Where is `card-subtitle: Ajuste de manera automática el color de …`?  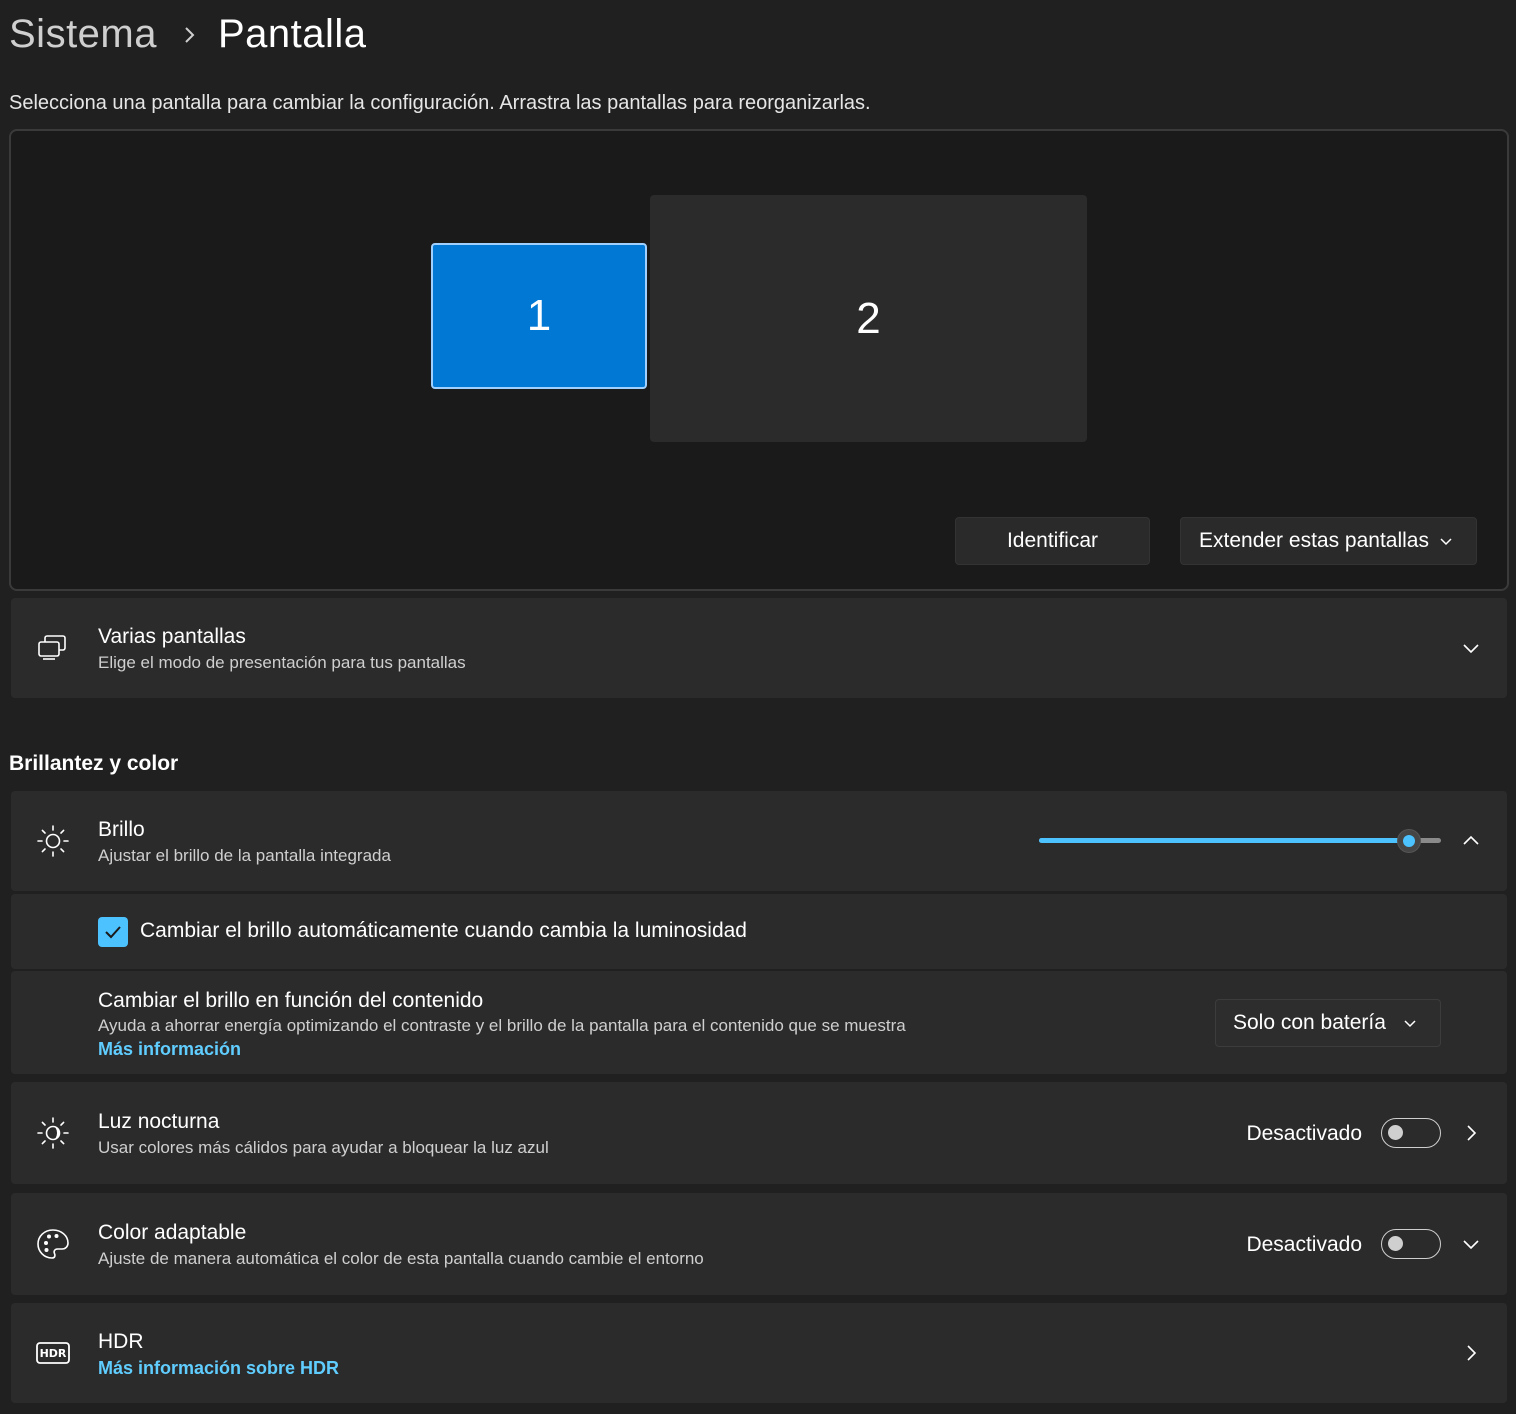 card-subtitle: Ajuste de manera automática el color de … is located at coordinates (401, 1258).